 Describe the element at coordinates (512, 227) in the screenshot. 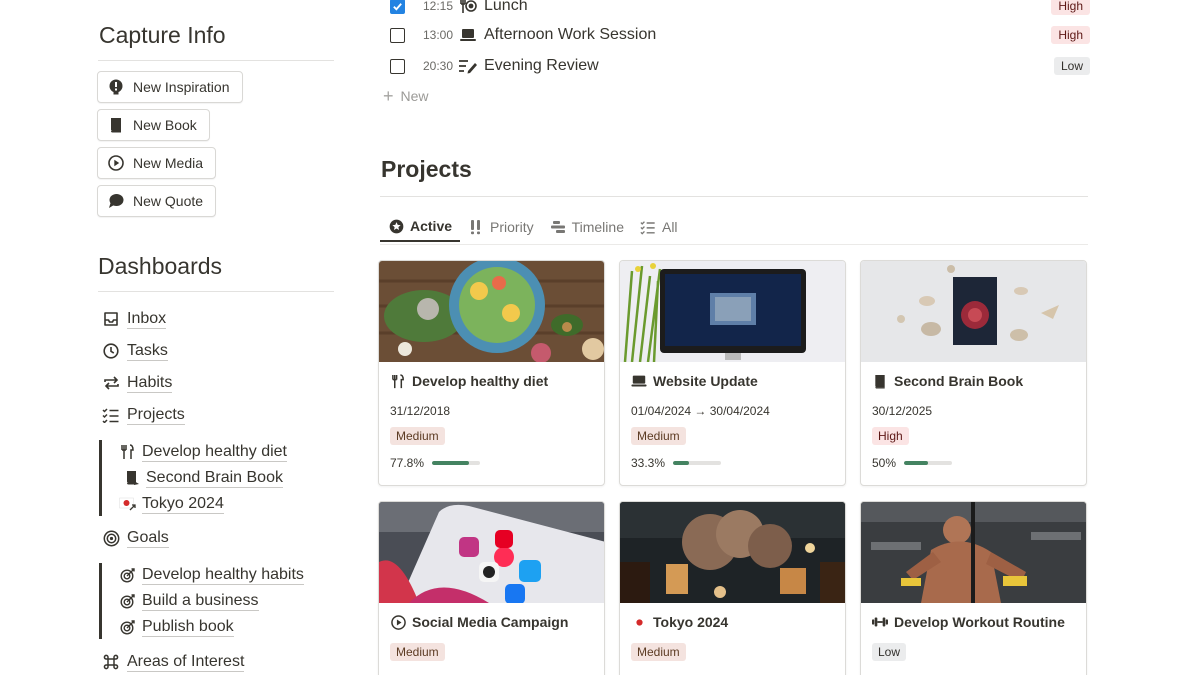

I see `tab-label: Priority` at that location.